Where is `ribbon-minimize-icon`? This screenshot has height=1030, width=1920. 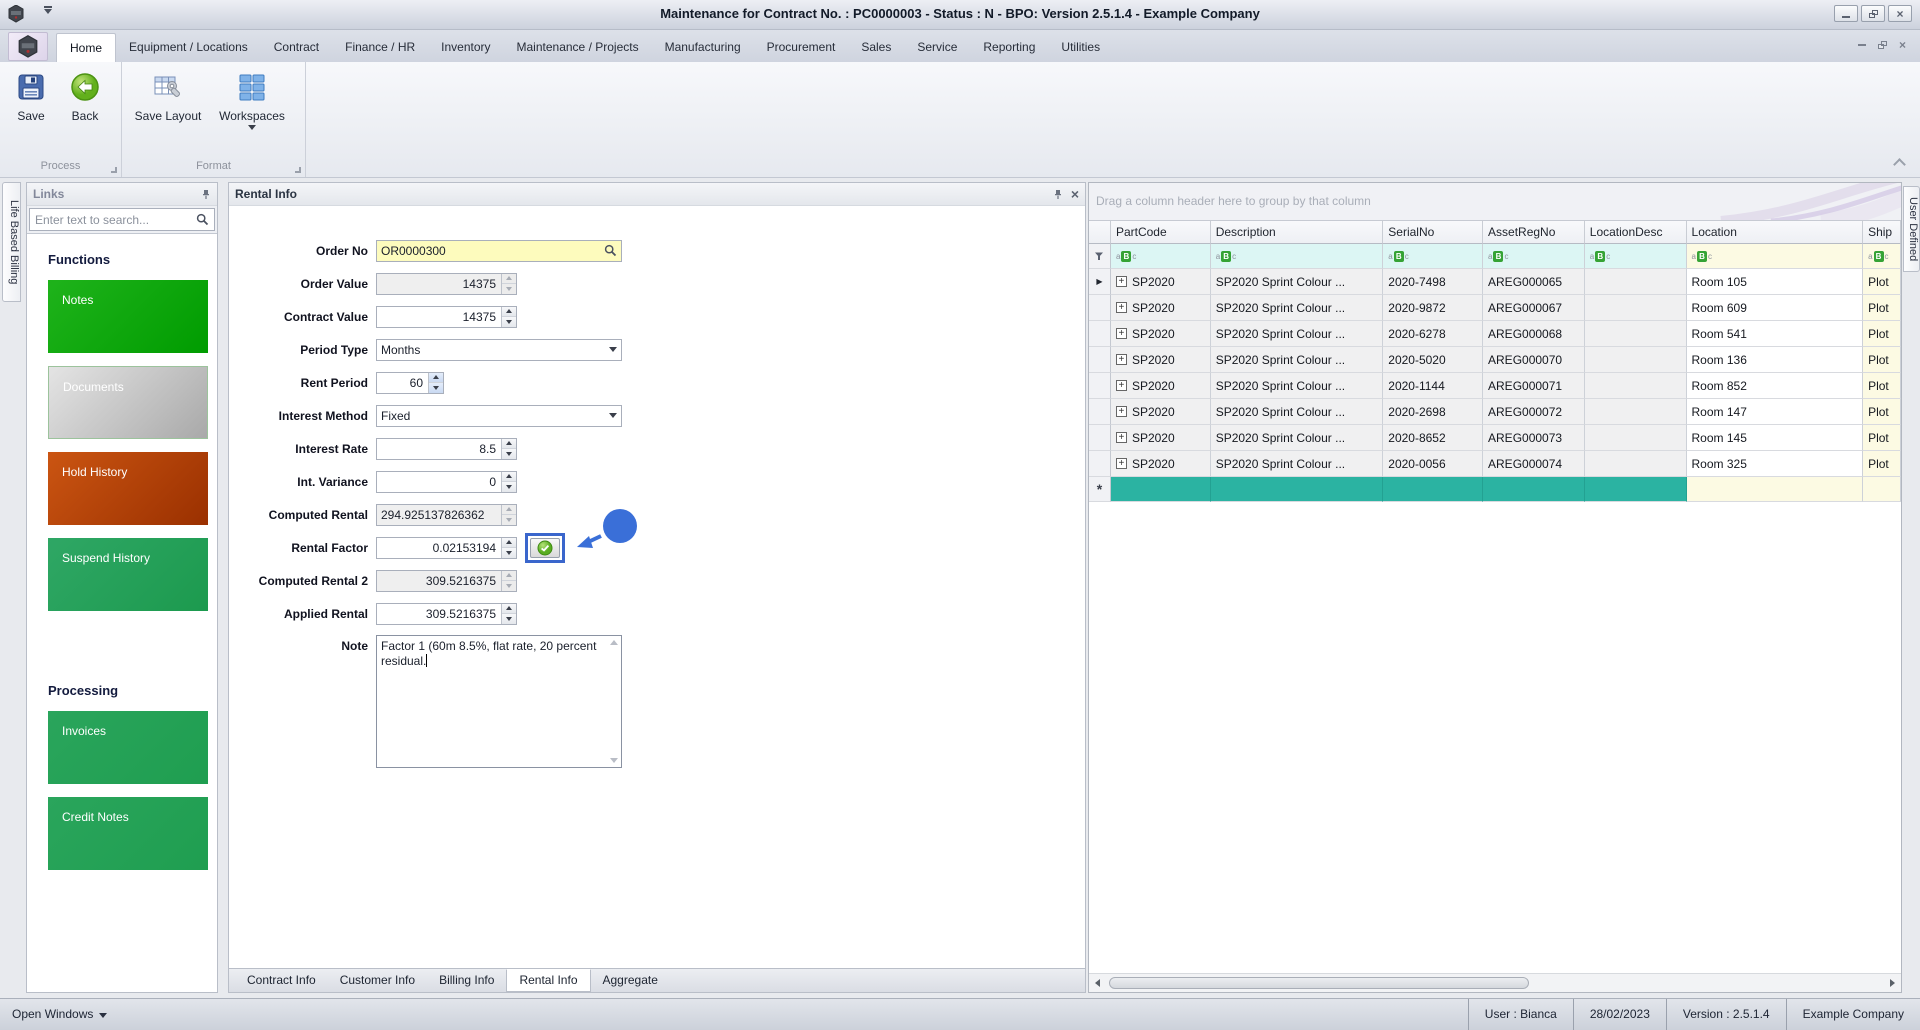
ribbon-minimize-icon is located at coordinates (1861, 45).